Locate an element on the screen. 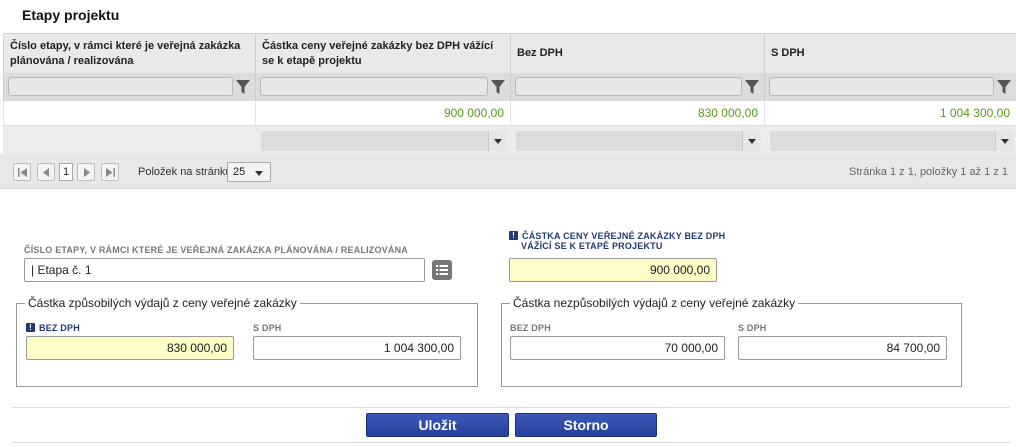 Image resolution: width=1016 pixels, height=447 pixels. table-cell-bez-dph: 830 000,00 is located at coordinates (637, 113).